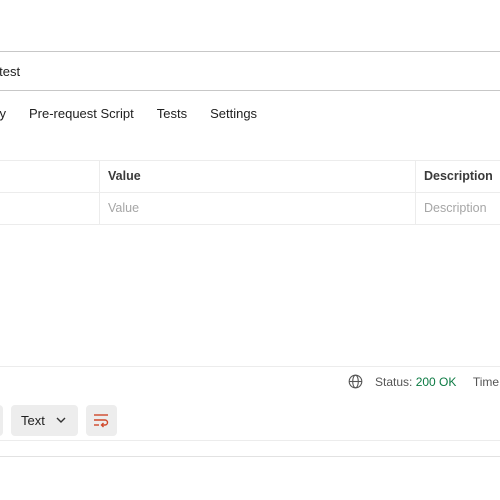 The image size is (500, 500). What do you see at coordinates (250, 440) in the screenshot?
I see `response-body-divider` at bounding box center [250, 440].